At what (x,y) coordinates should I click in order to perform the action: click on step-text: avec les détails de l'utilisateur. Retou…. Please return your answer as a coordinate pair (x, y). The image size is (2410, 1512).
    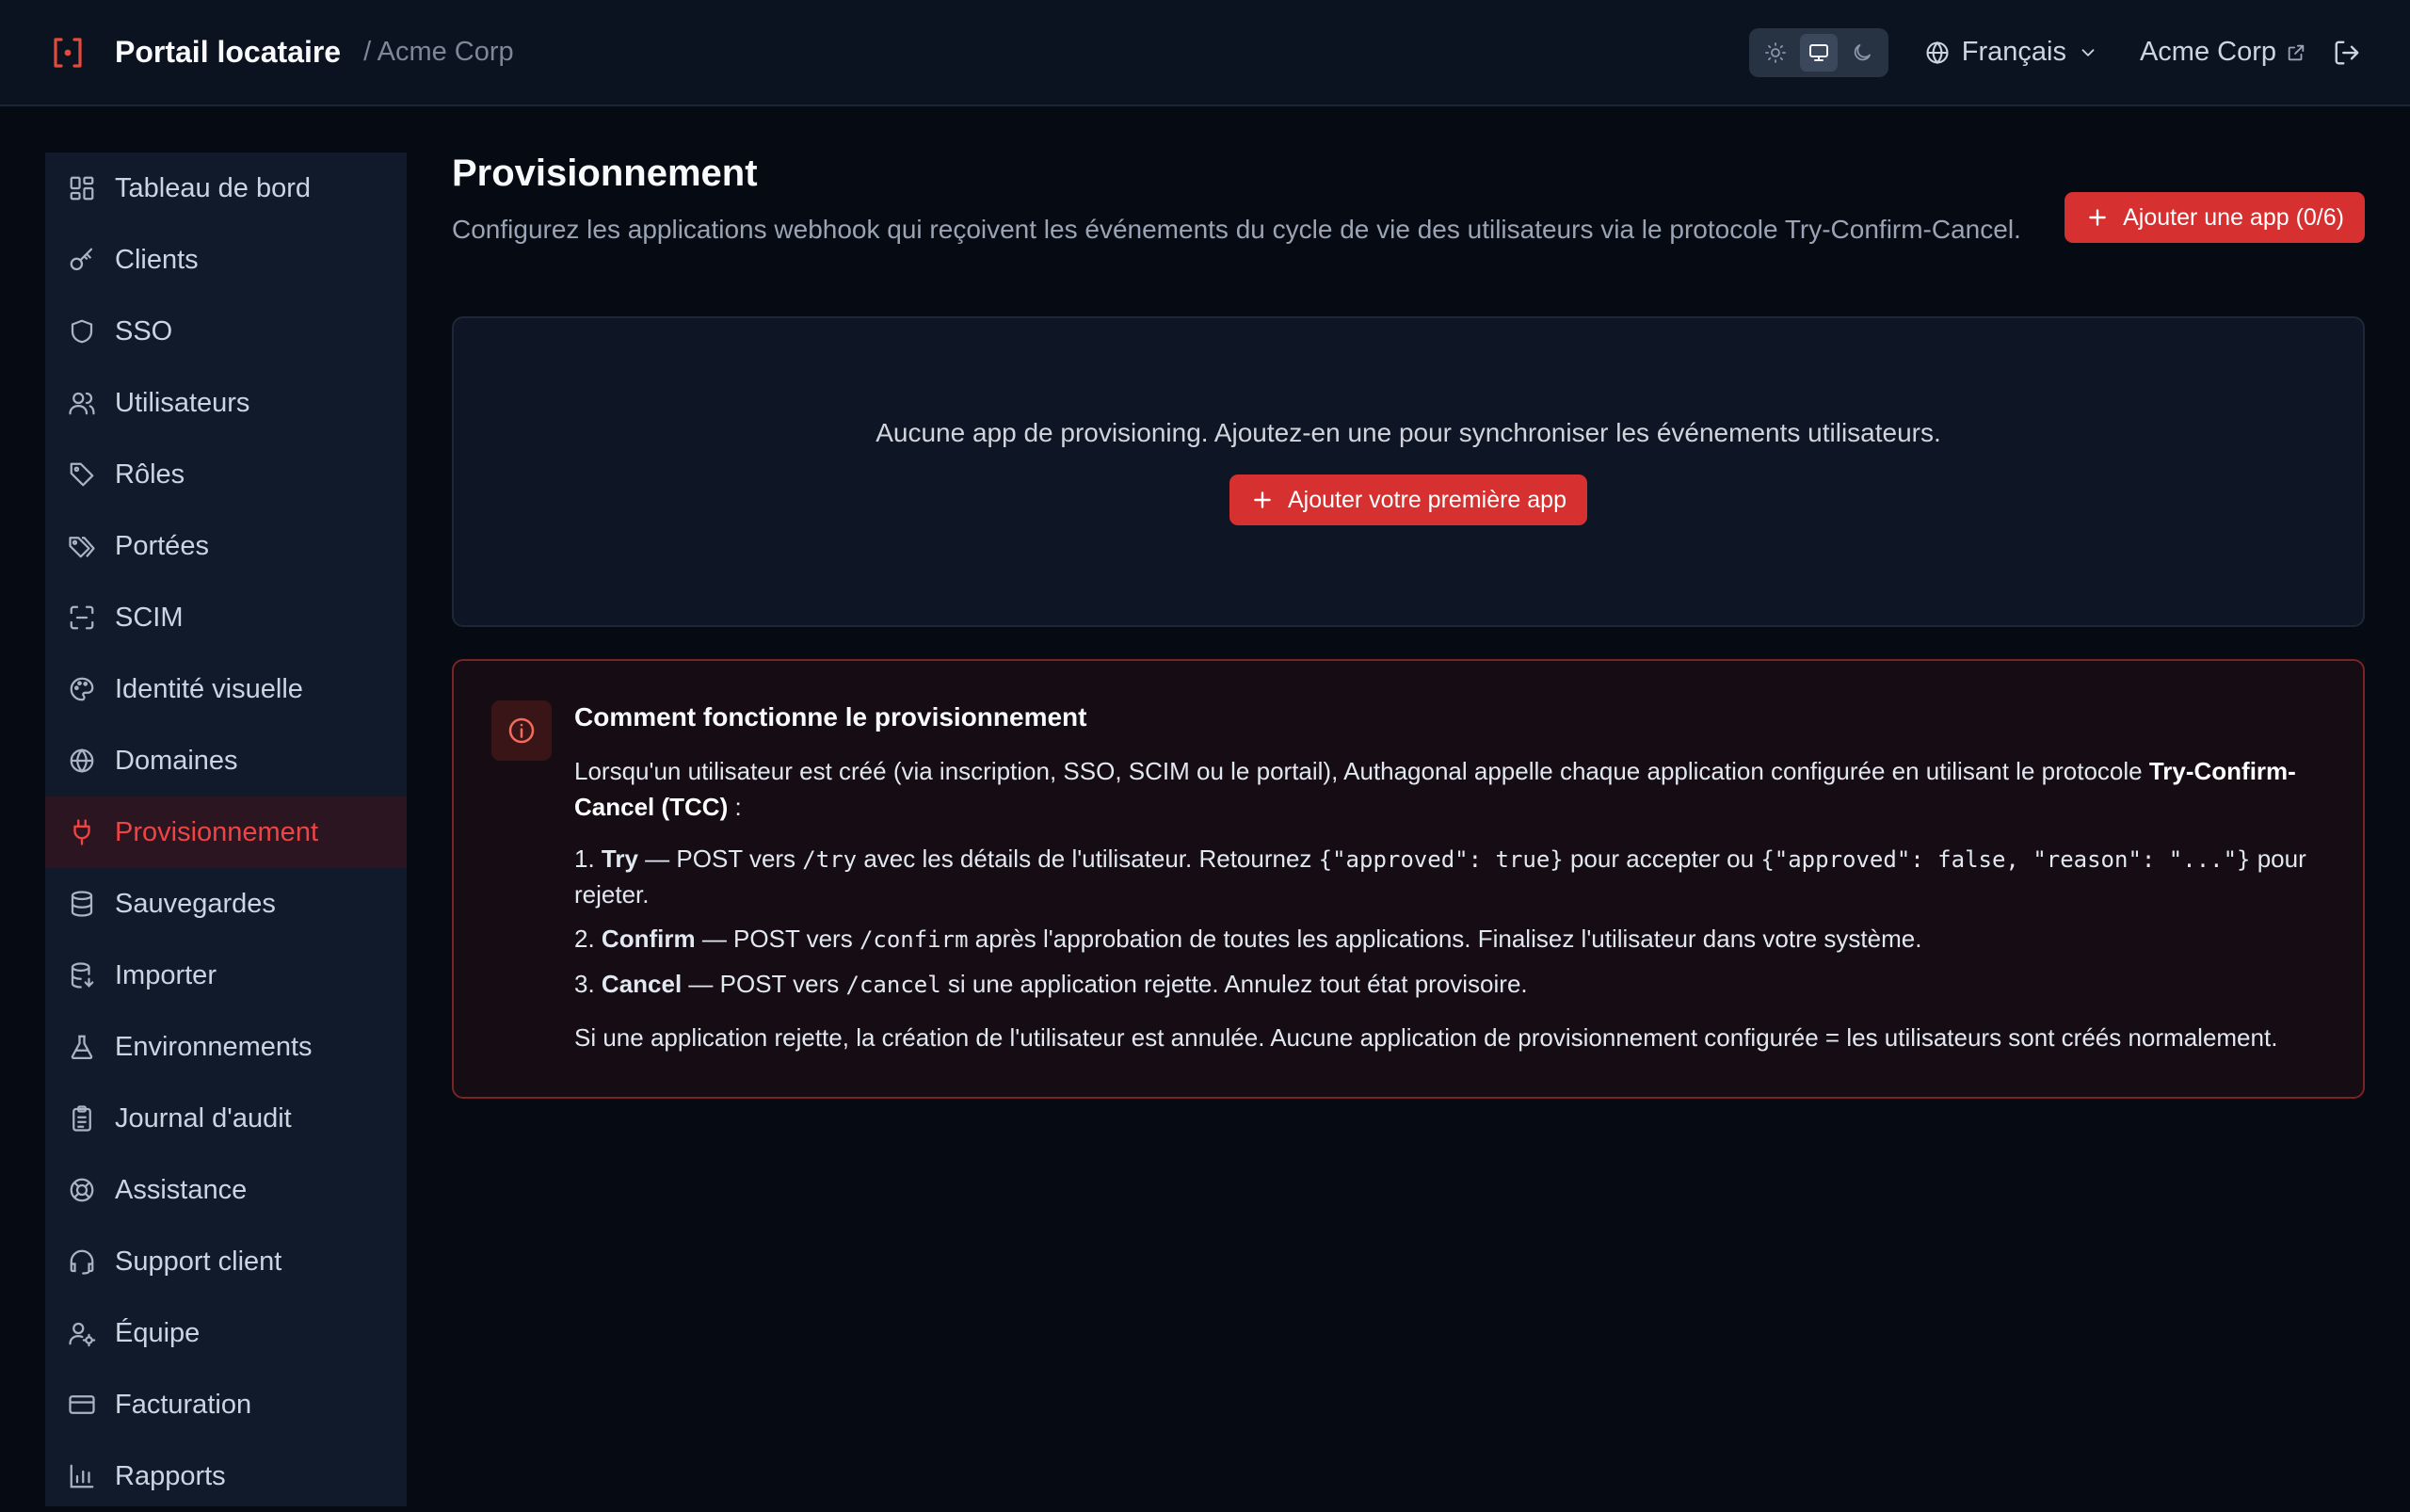
    Looking at the image, I should click on (1088, 858).